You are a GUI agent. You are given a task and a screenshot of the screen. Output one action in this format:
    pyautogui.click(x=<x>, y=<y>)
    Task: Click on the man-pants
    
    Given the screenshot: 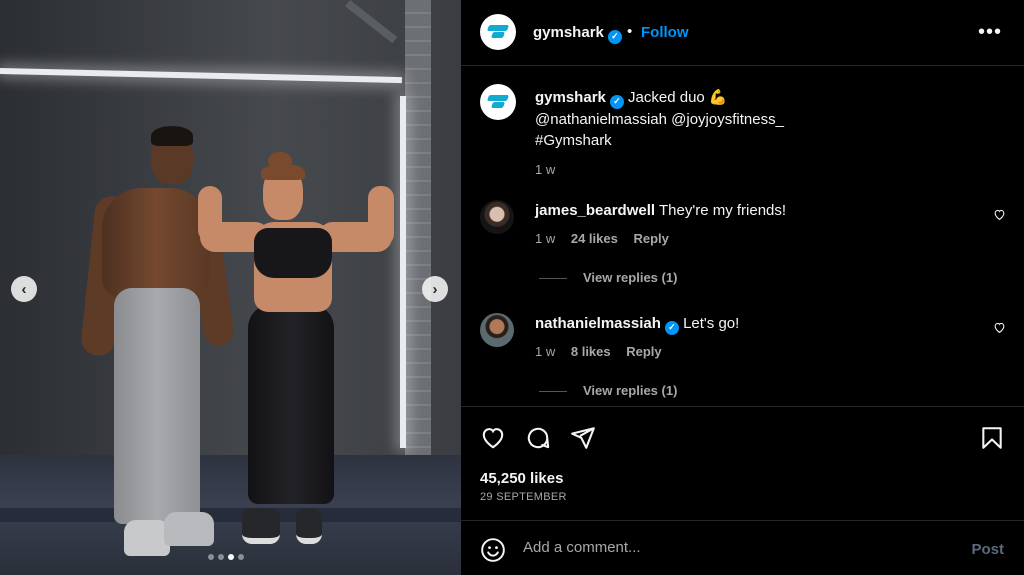 What is the action you would take?
    pyautogui.click(x=157, y=406)
    